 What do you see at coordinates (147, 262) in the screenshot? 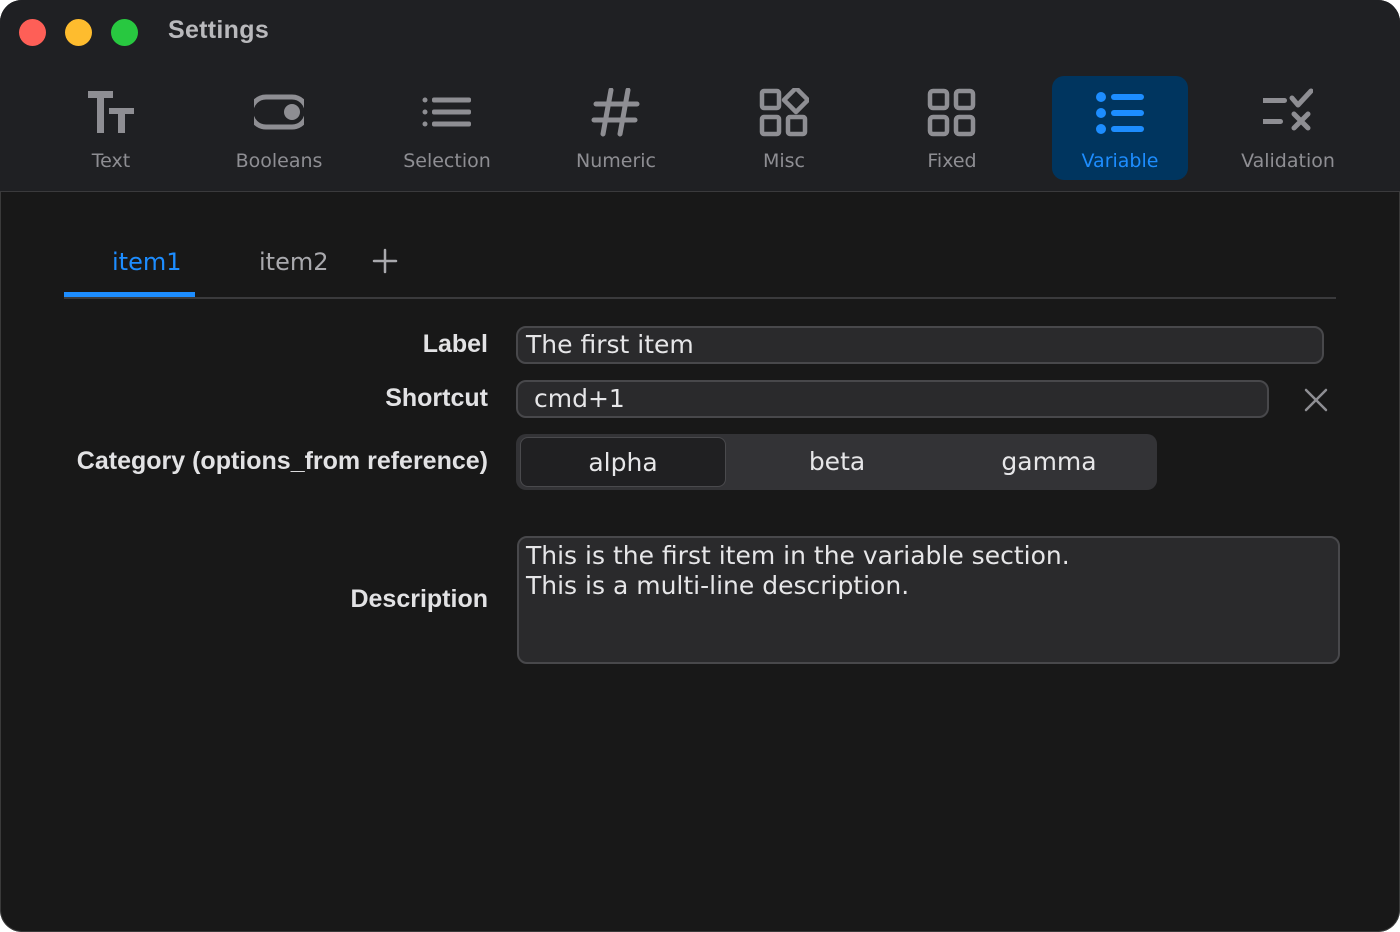
I see `tab-item1: item1` at bounding box center [147, 262].